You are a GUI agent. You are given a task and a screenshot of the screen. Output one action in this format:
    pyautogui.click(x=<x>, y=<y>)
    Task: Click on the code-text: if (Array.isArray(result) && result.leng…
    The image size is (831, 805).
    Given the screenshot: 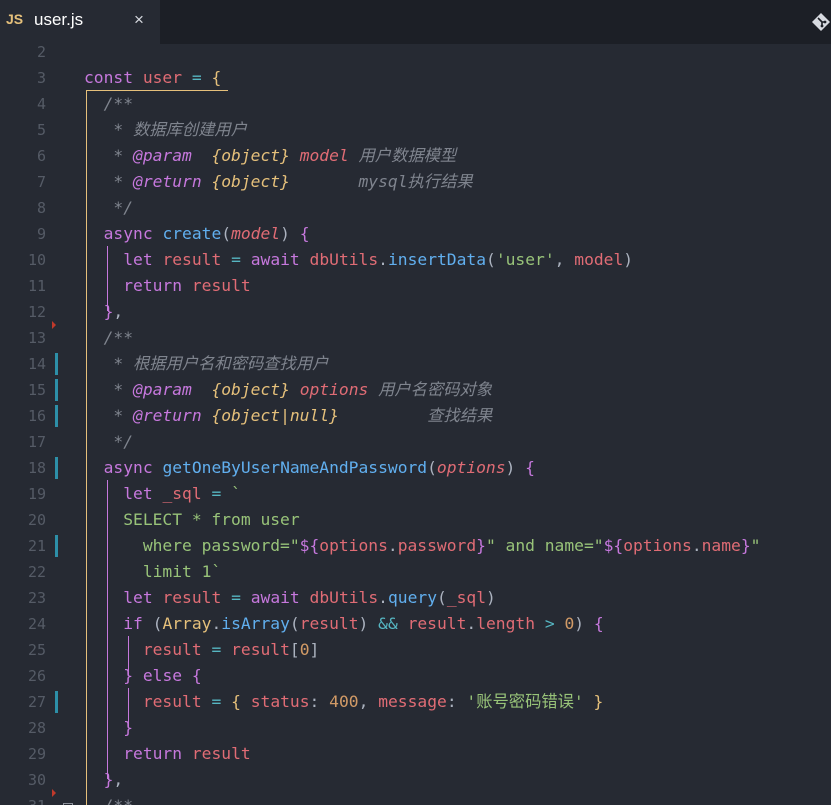 What is the action you would take?
    pyautogui.click(x=363, y=623)
    